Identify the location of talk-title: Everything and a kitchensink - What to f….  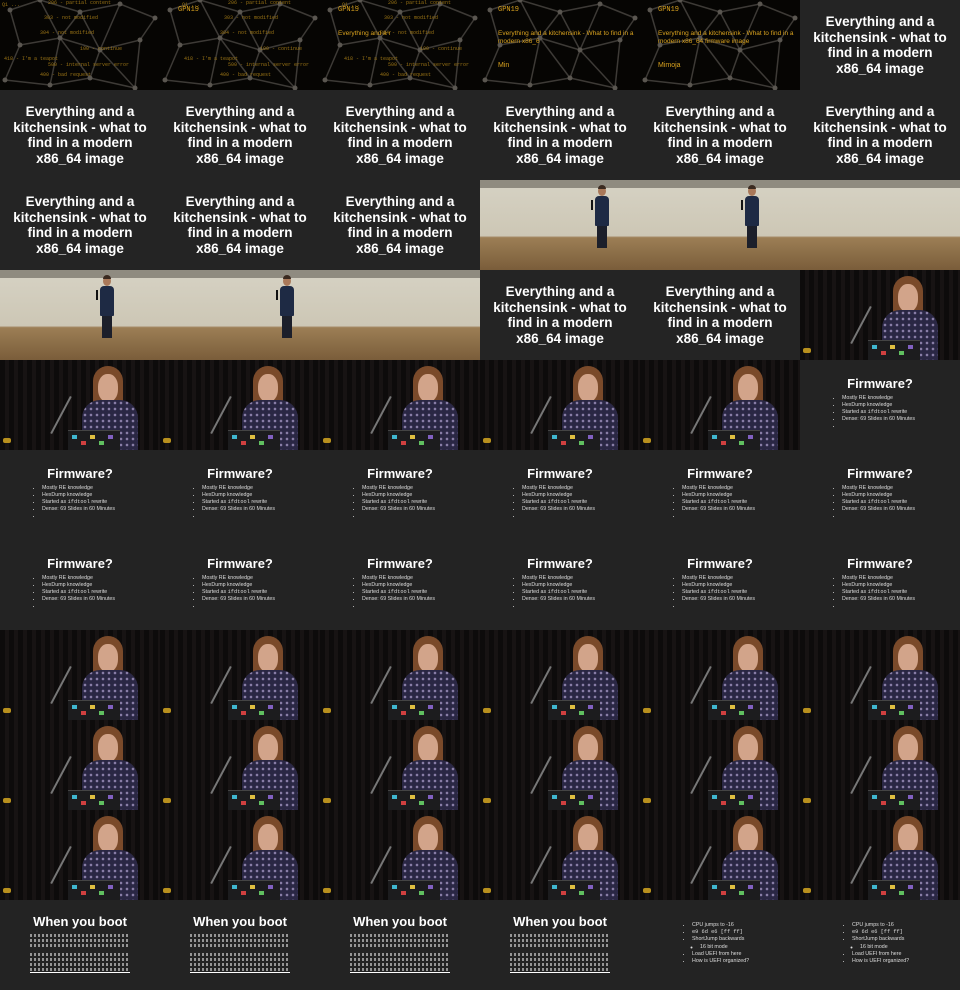
(726, 37).